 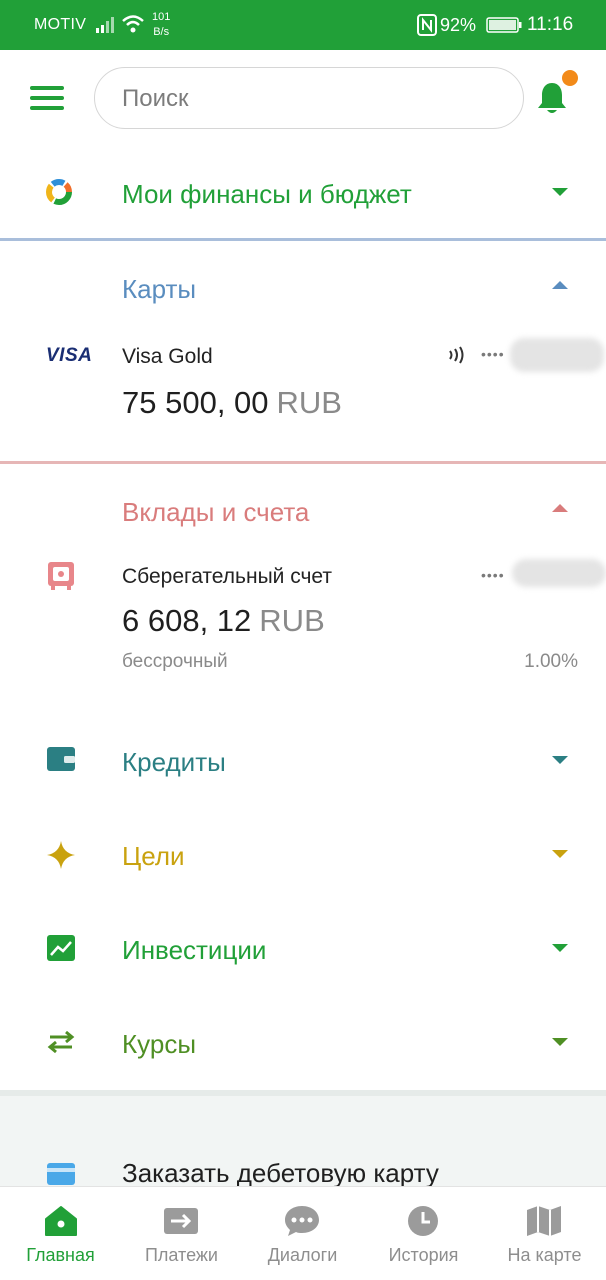 What do you see at coordinates (570, 78) in the screenshot?
I see `notification-badge` at bounding box center [570, 78].